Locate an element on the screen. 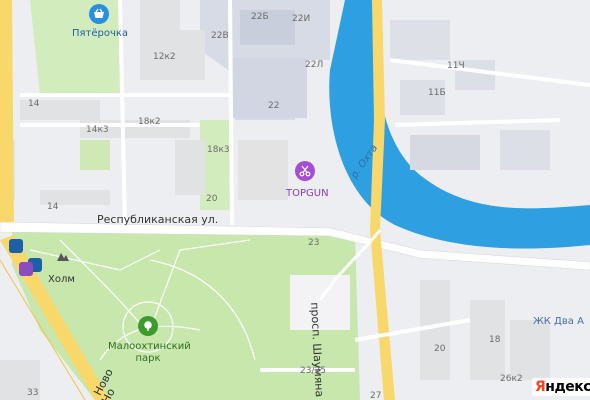  park-label-line2: парк is located at coordinates (148, 358).